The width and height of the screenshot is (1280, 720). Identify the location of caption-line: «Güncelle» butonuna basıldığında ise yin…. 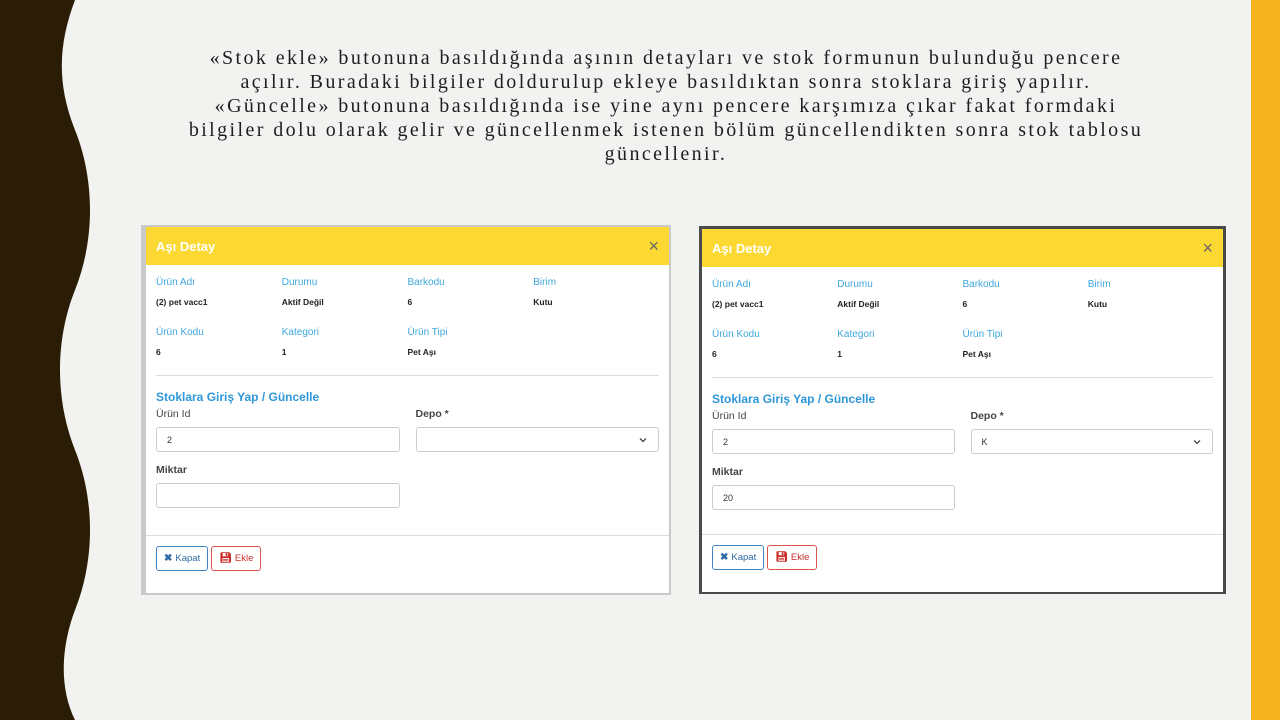
(666, 106).